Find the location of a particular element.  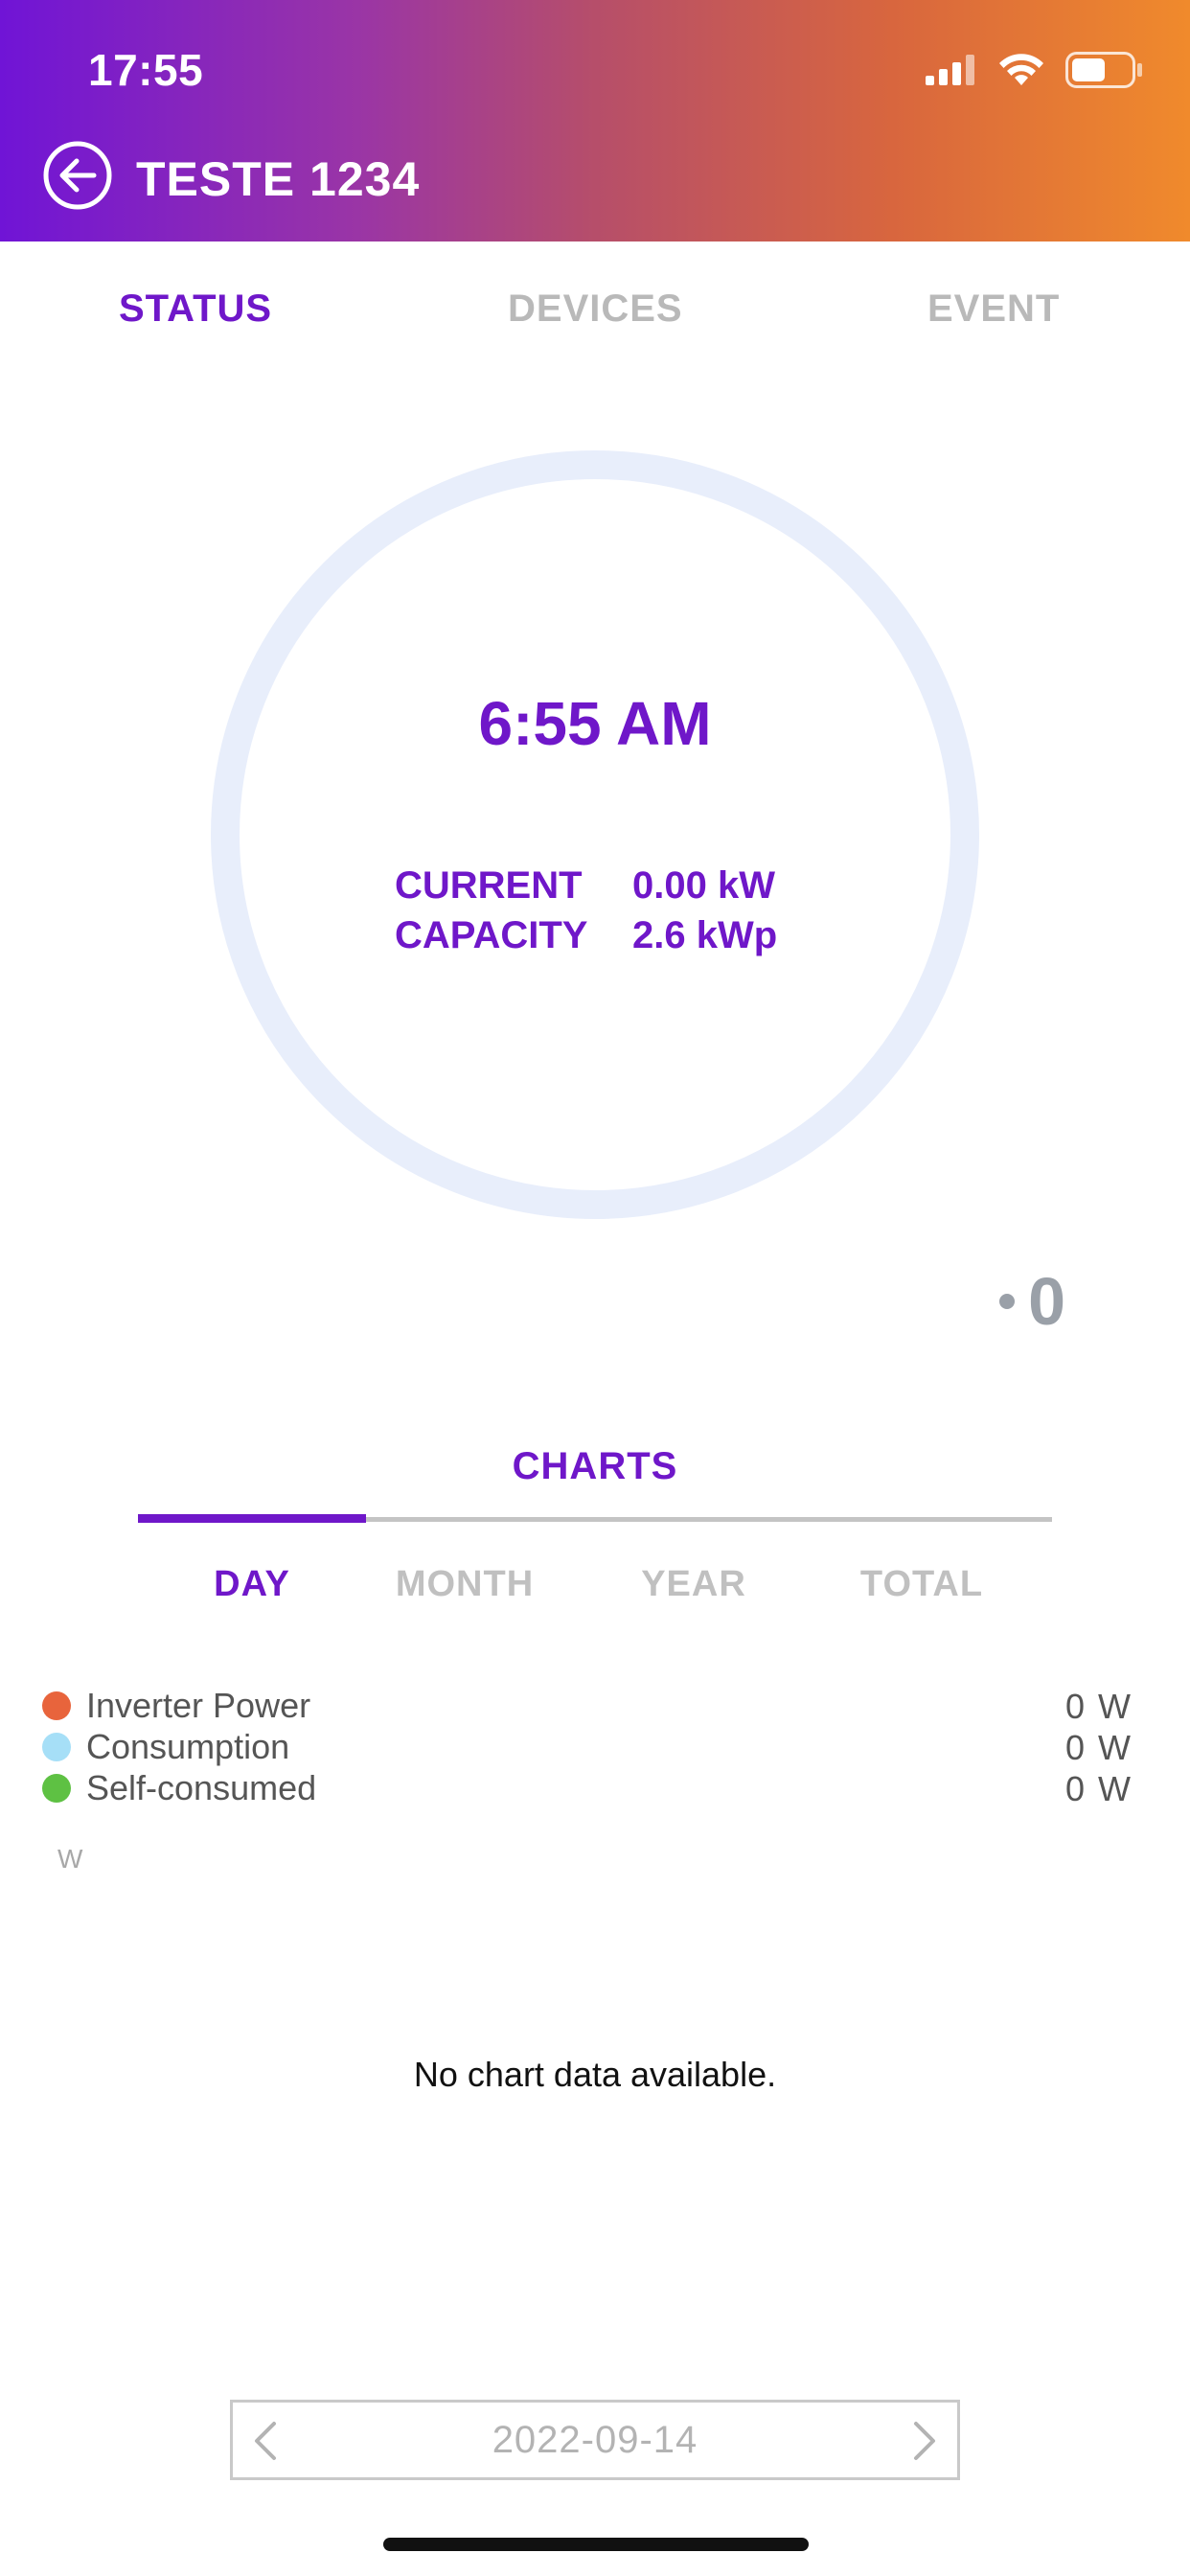

top-tab-bar: STATUS DEVICES EVENT is located at coordinates (595, 313).